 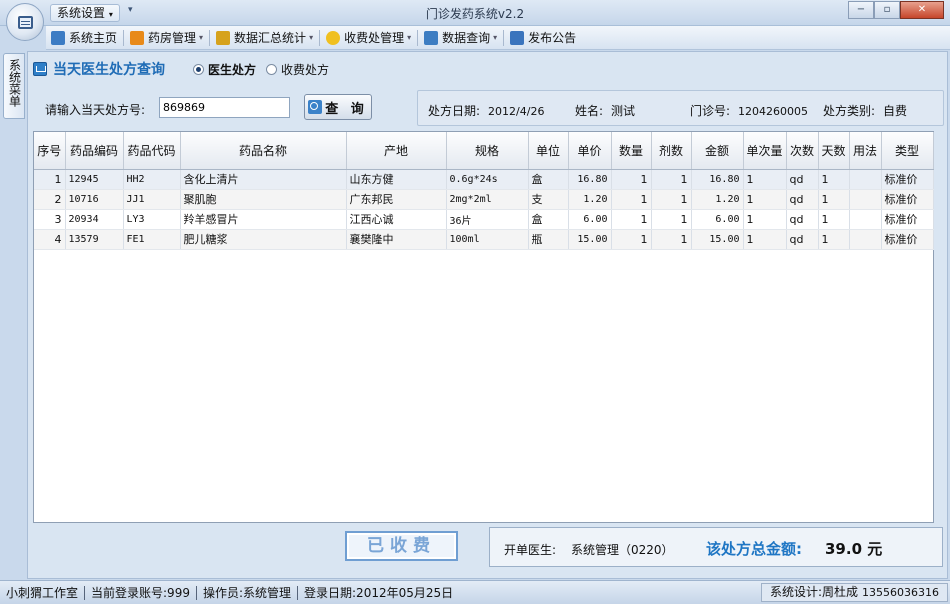 I want to click on radio-fee-prescription, so click(x=272, y=69).